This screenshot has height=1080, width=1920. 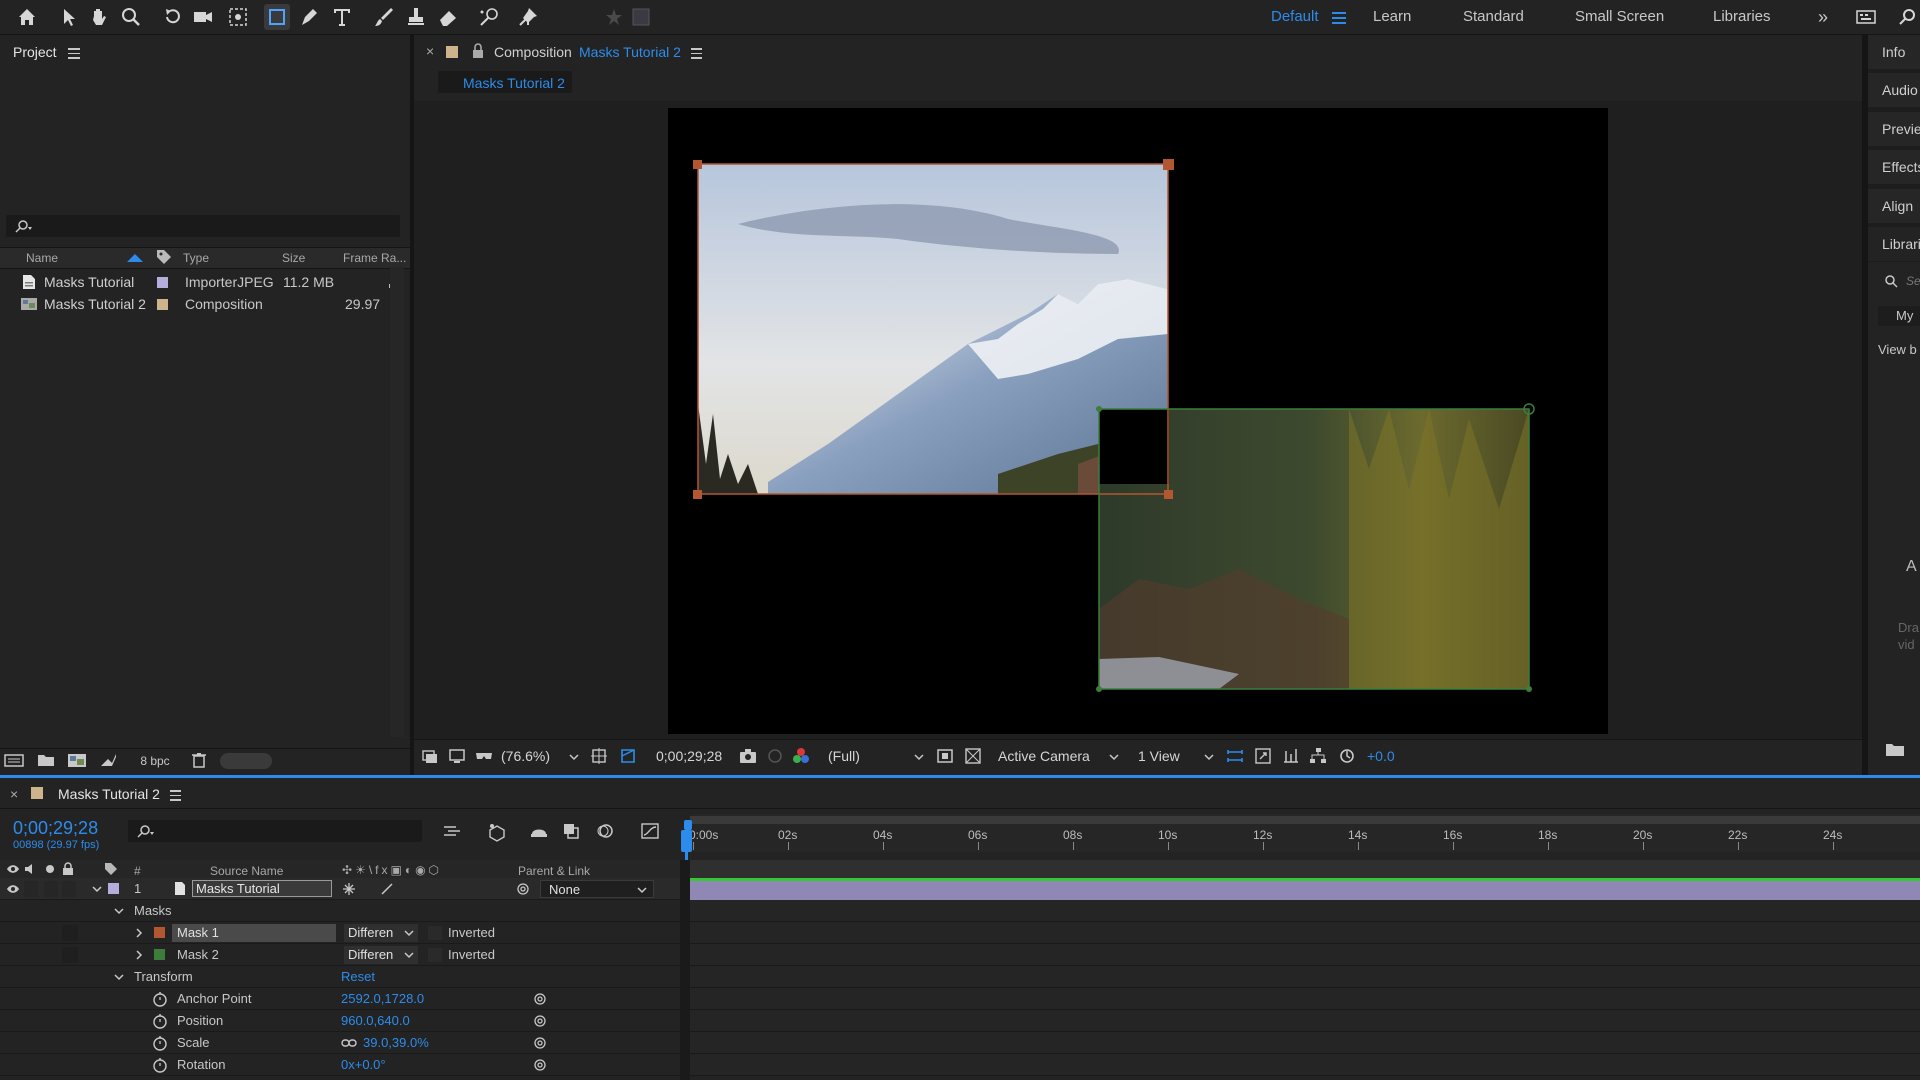 What do you see at coordinates (685, 970) in the screenshot?
I see `timeline-divider` at bounding box center [685, 970].